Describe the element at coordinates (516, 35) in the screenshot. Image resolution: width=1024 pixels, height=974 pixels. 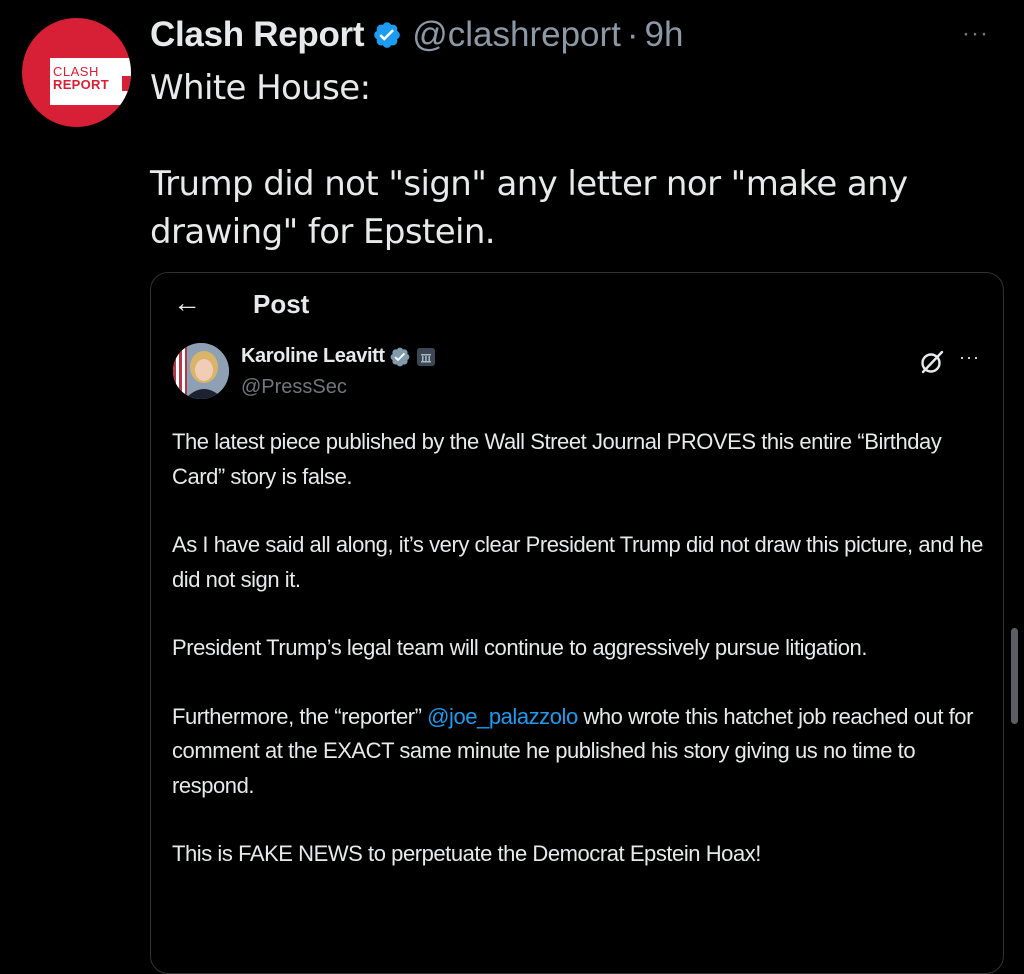
I see `author-handle: @clashreport` at that location.